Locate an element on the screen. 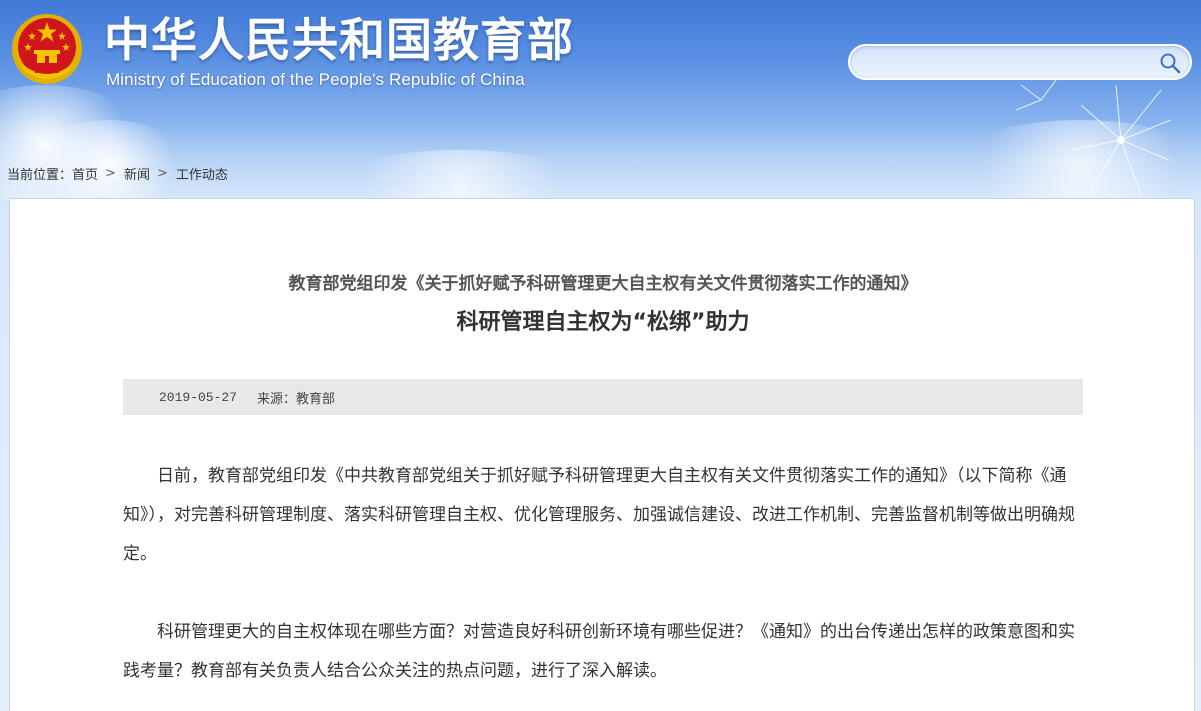 The height and width of the screenshot is (711, 1201). national-emblem-icon is located at coordinates (47, 49).